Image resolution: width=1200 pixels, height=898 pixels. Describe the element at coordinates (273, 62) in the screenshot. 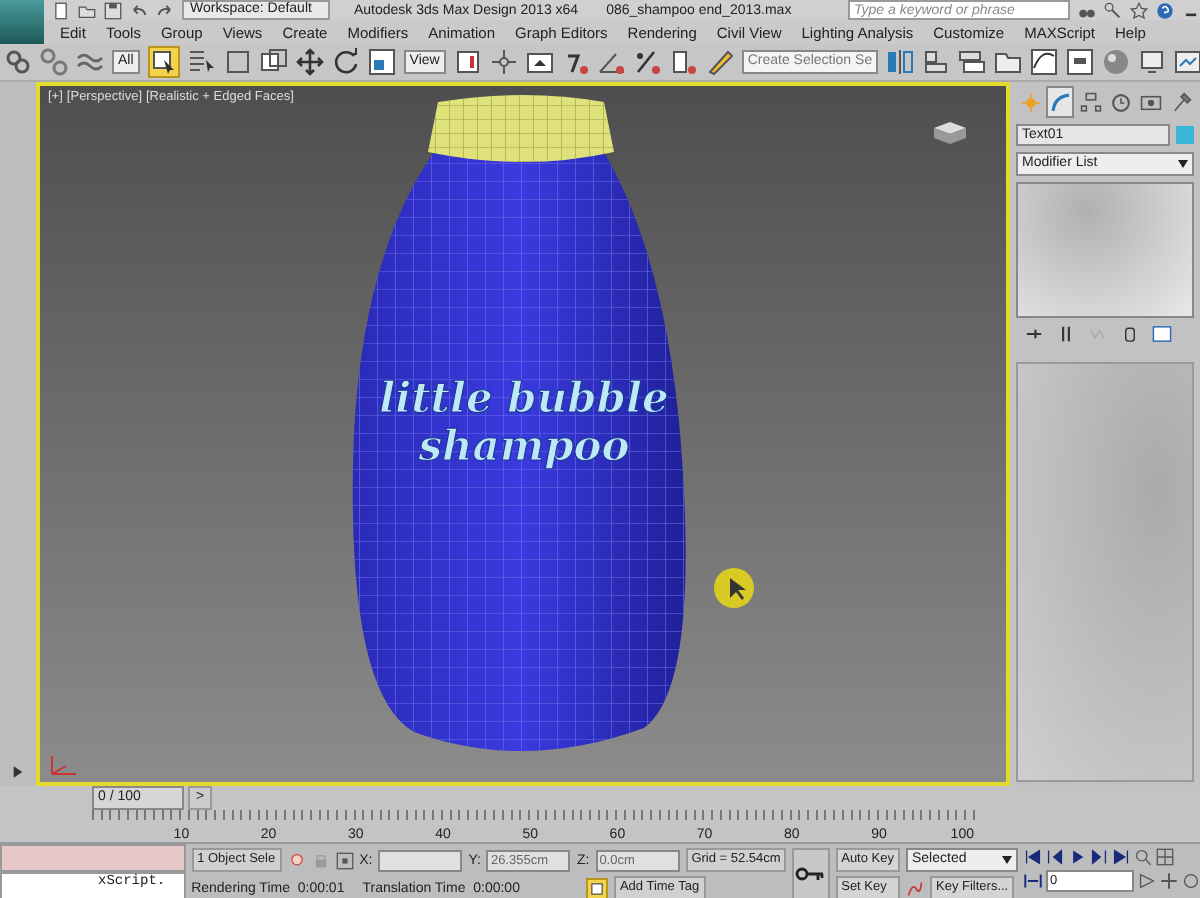

I see `window-crossing-icon` at that location.